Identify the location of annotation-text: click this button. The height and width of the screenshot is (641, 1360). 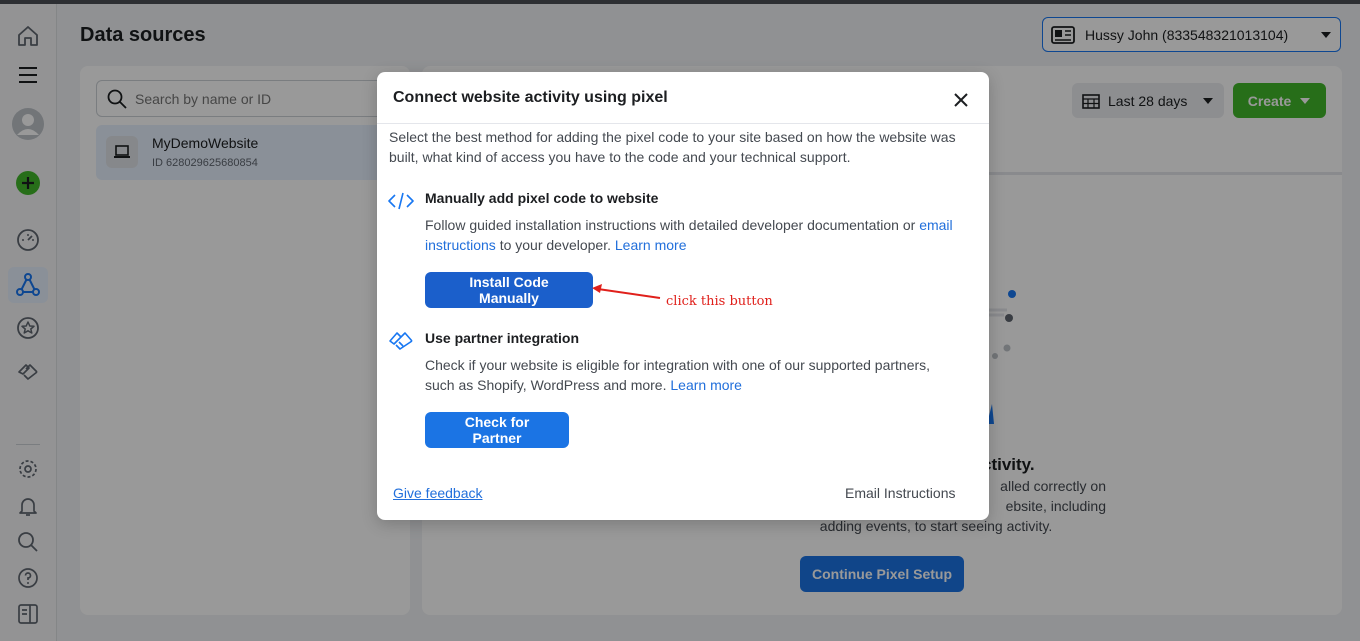
(719, 301).